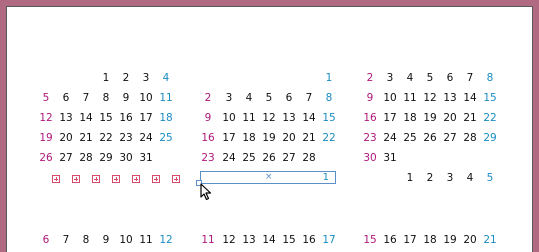  I want to click on inline-date-editor: × 1, so click(268, 177).